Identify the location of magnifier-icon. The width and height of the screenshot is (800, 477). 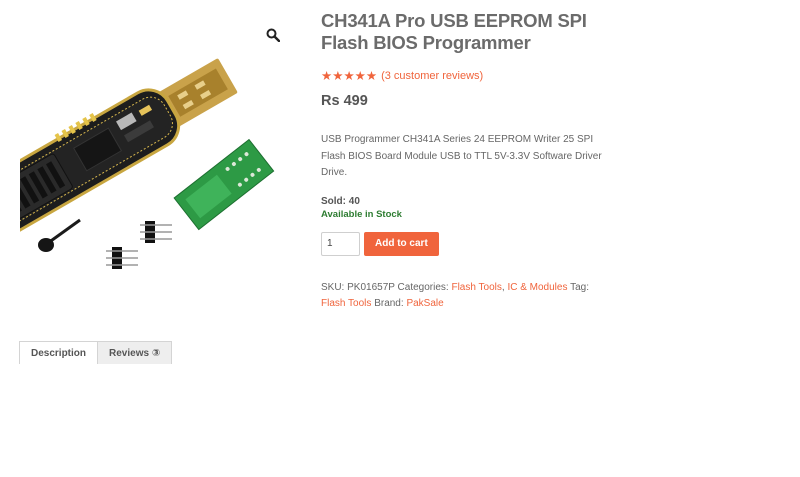
(273, 35).